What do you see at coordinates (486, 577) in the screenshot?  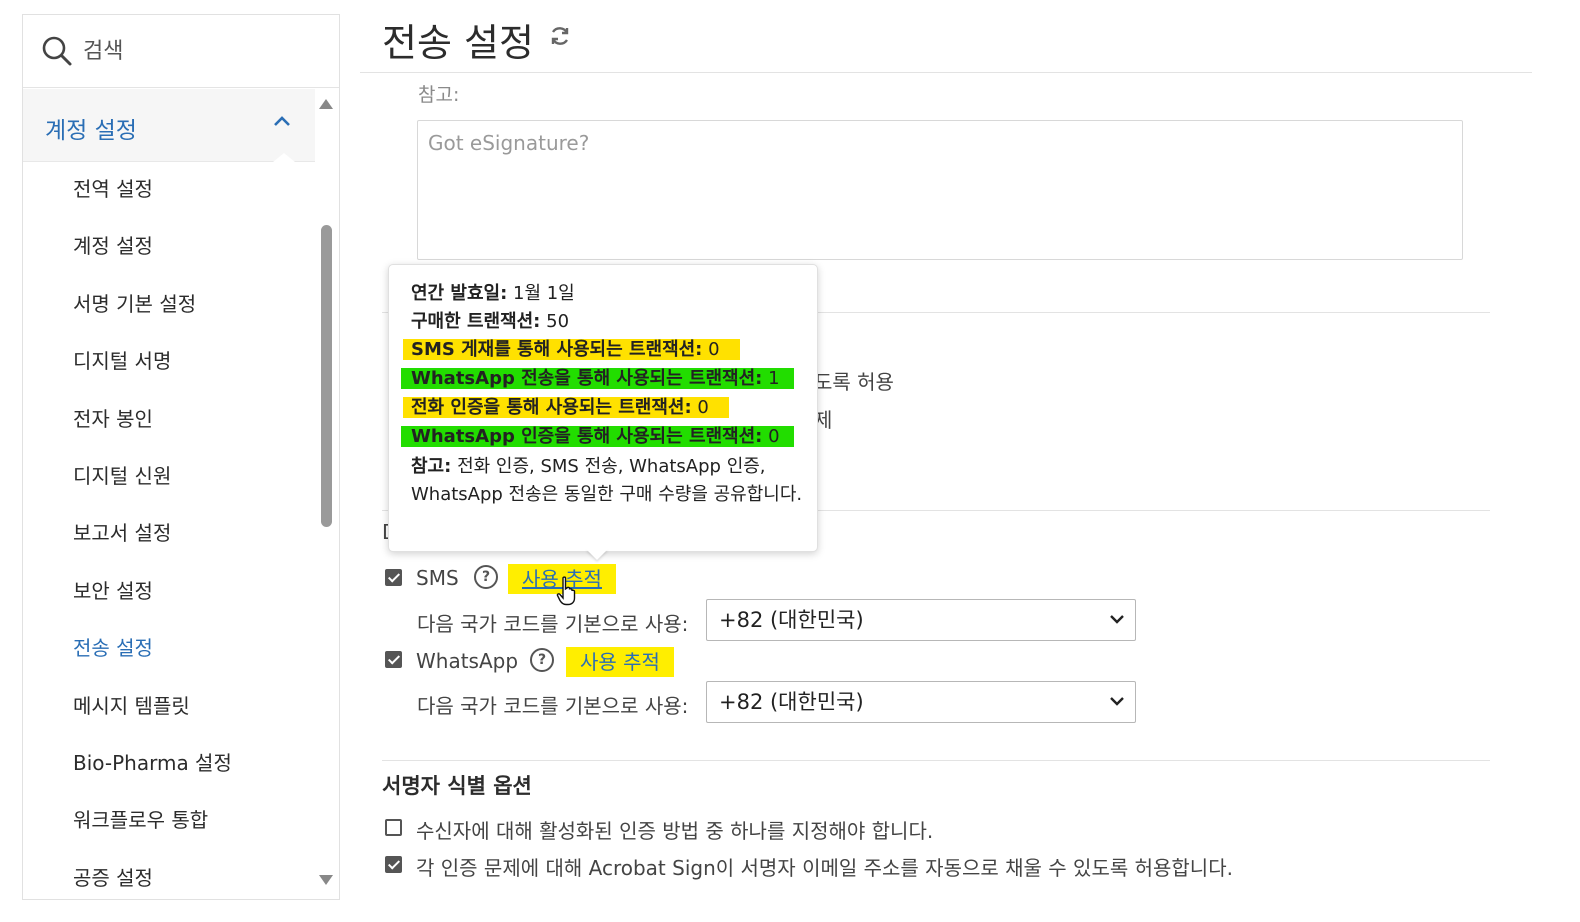 I see `sms-help-icon: ?` at bounding box center [486, 577].